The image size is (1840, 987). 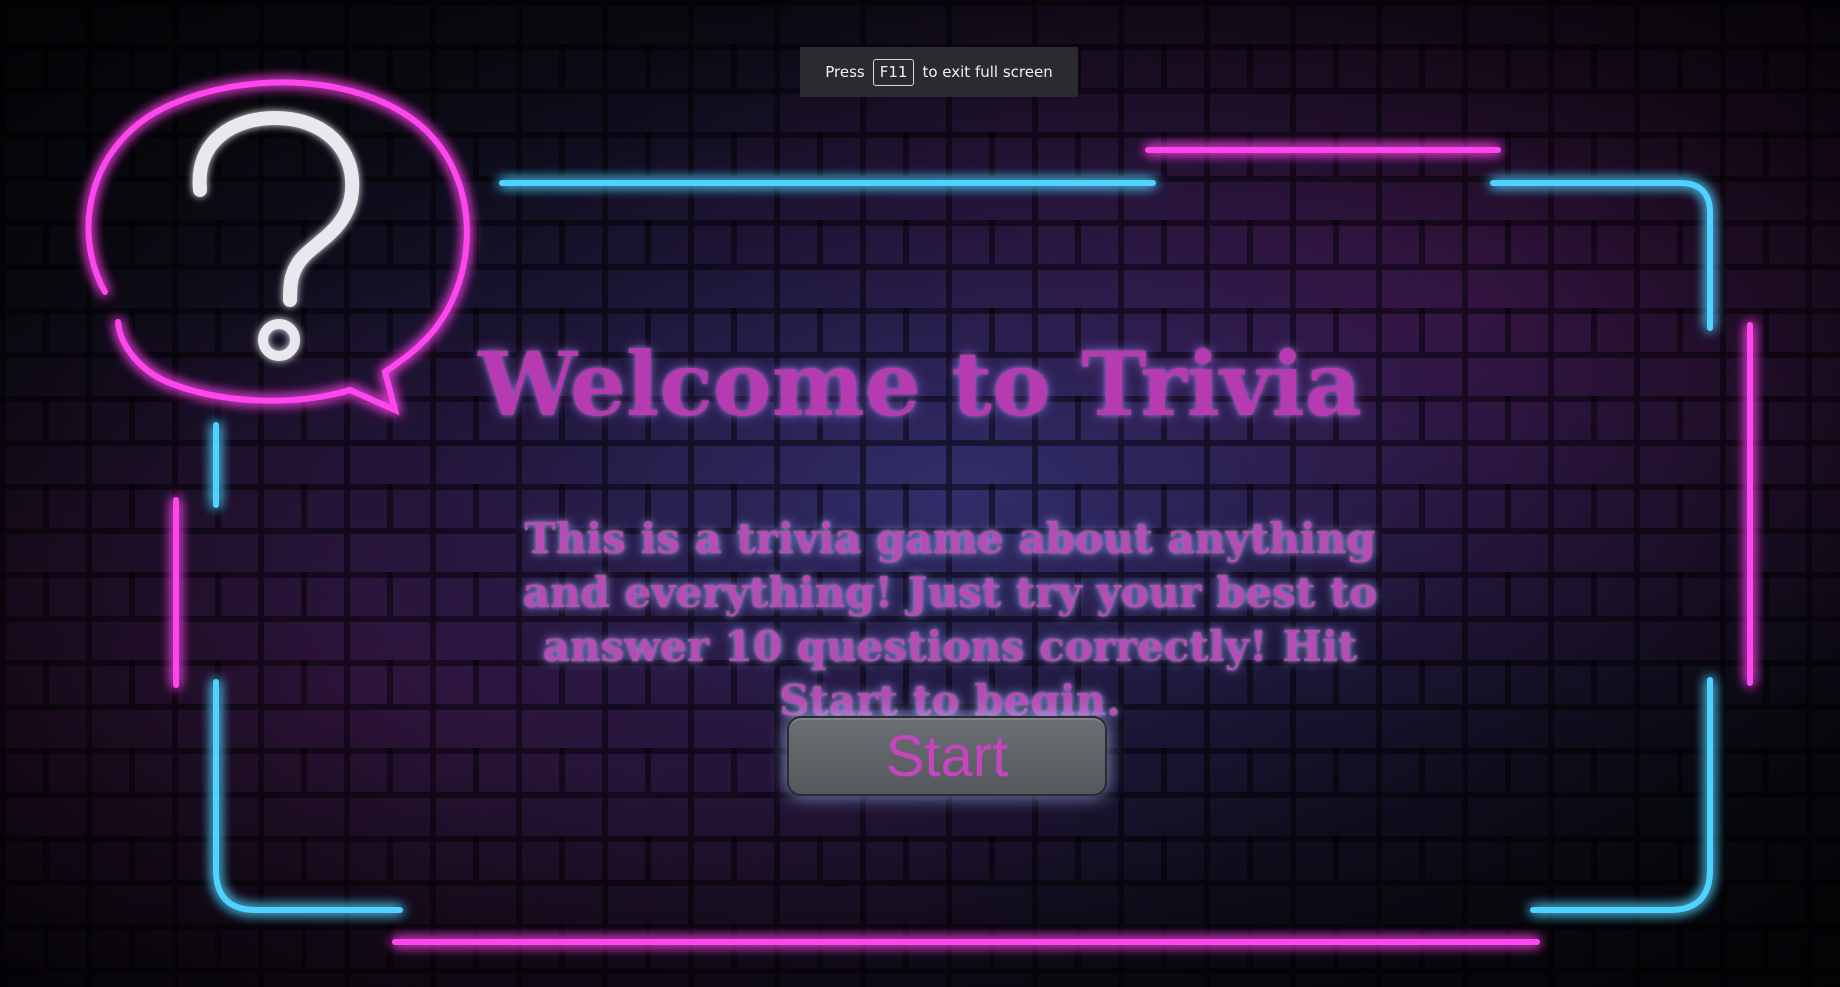 What do you see at coordinates (987, 72) in the screenshot?
I see `fullscreen-notice-suffix: to exit full screen` at bounding box center [987, 72].